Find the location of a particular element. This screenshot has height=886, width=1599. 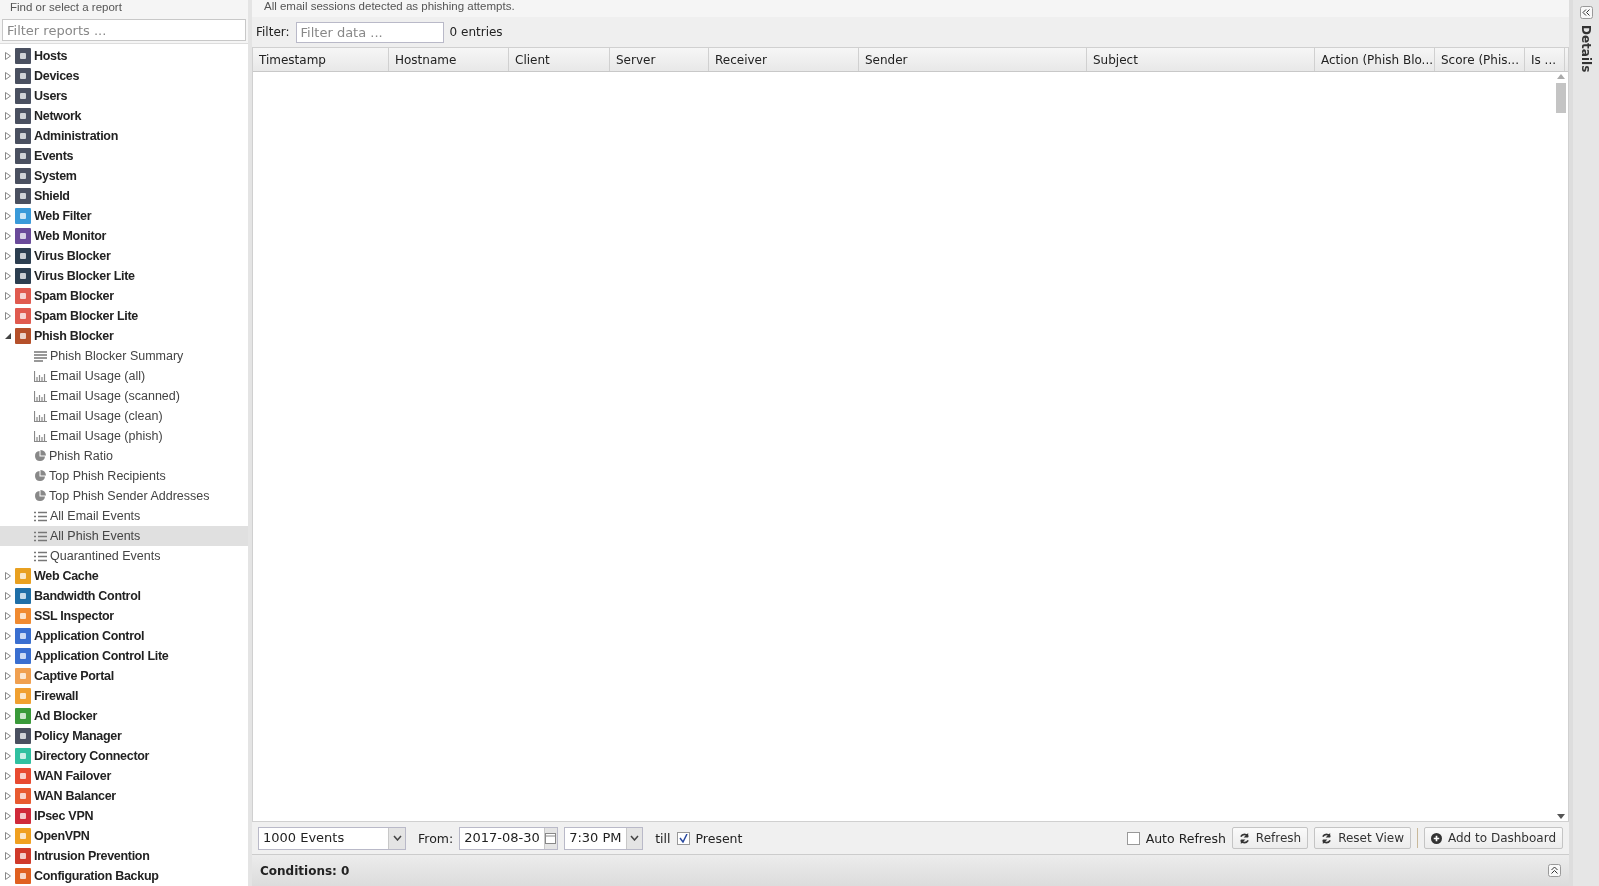

tree-item: Shield is located at coordinates (124, 196).